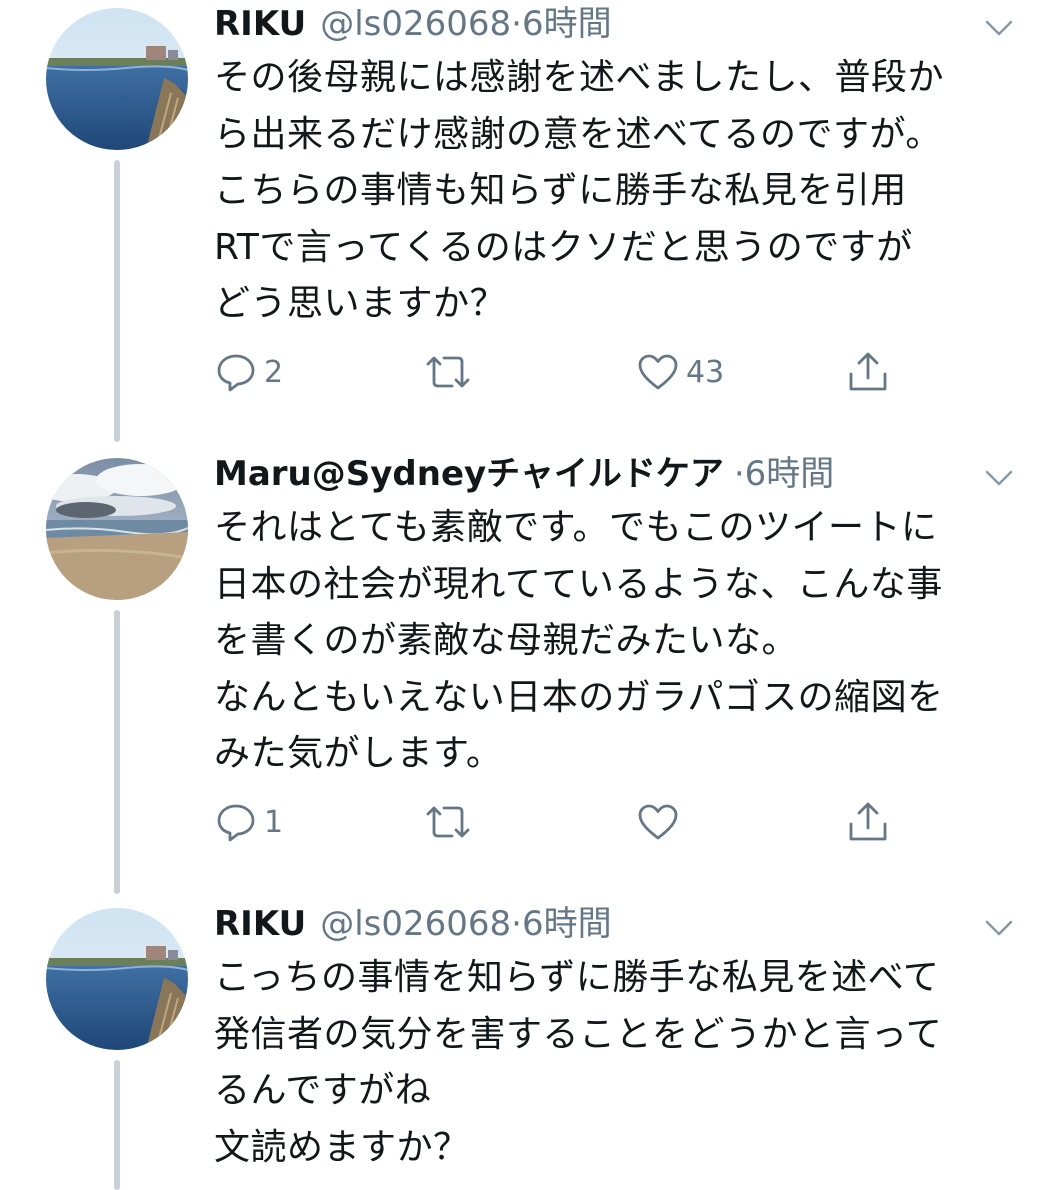  I want to click on tweet-header: Maru@Sydneyチャイルドケア · 6時間, so click(524, 474).